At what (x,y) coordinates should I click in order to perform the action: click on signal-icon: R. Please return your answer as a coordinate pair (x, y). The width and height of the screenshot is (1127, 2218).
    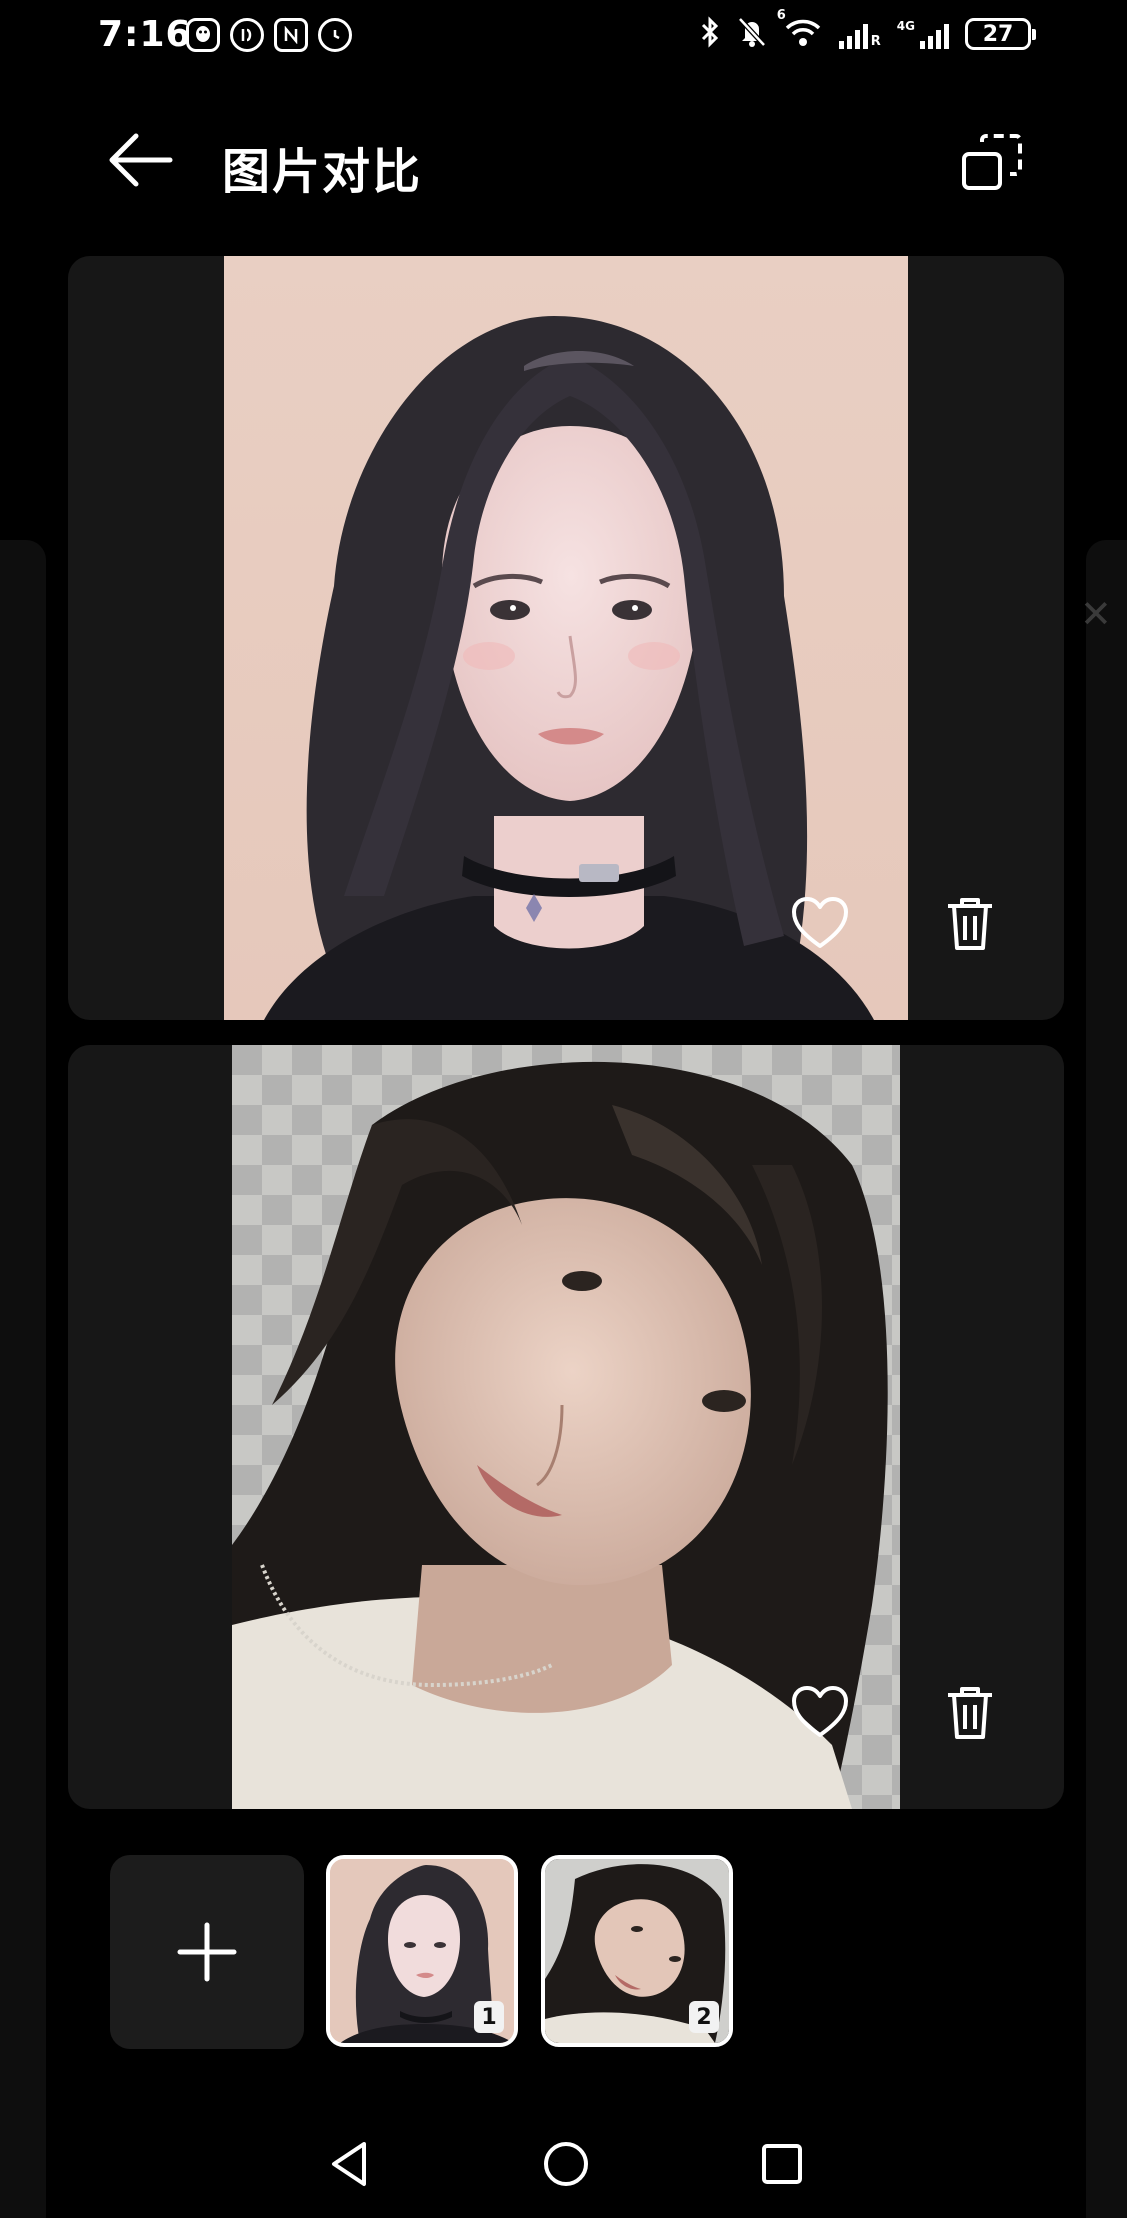
    Looking at the image, I should click on (859, 34).